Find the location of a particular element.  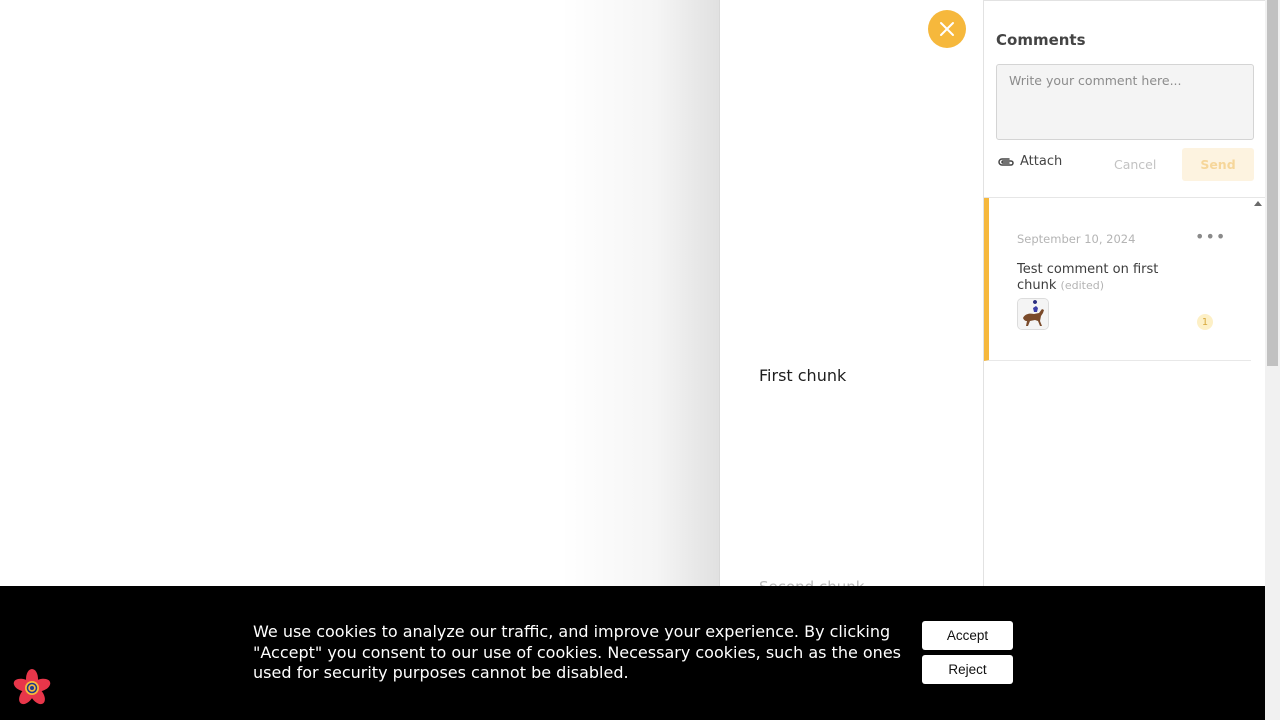

attach-label: Attach is located at coordinates (1041, 161).